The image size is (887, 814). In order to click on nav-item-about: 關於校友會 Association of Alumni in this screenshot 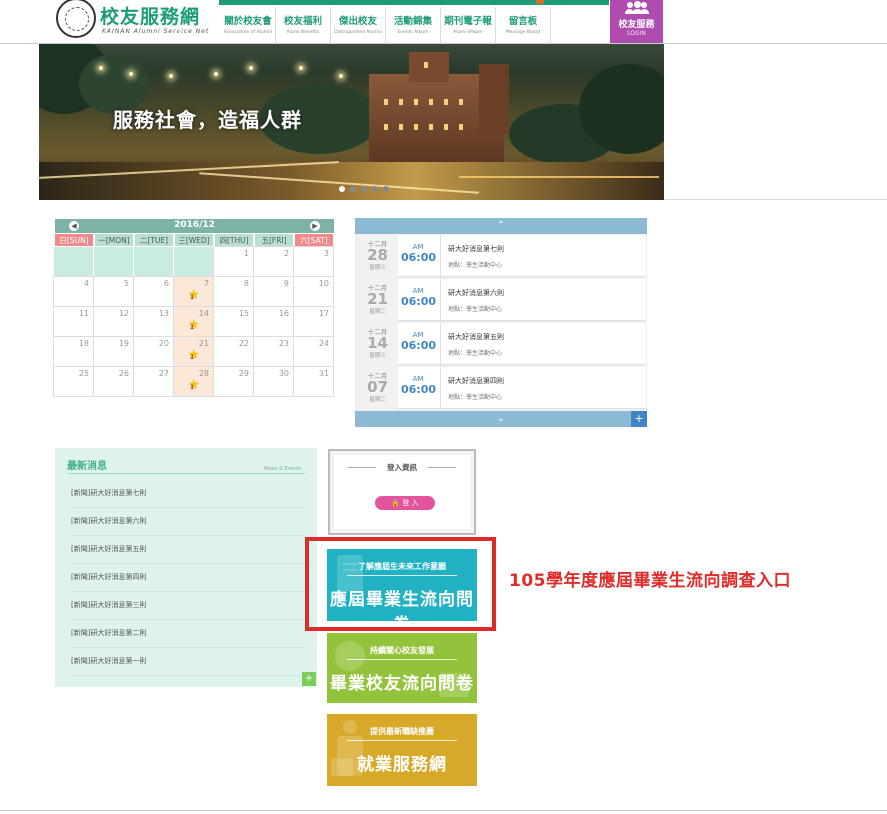, I will do `click(248, 25)`.